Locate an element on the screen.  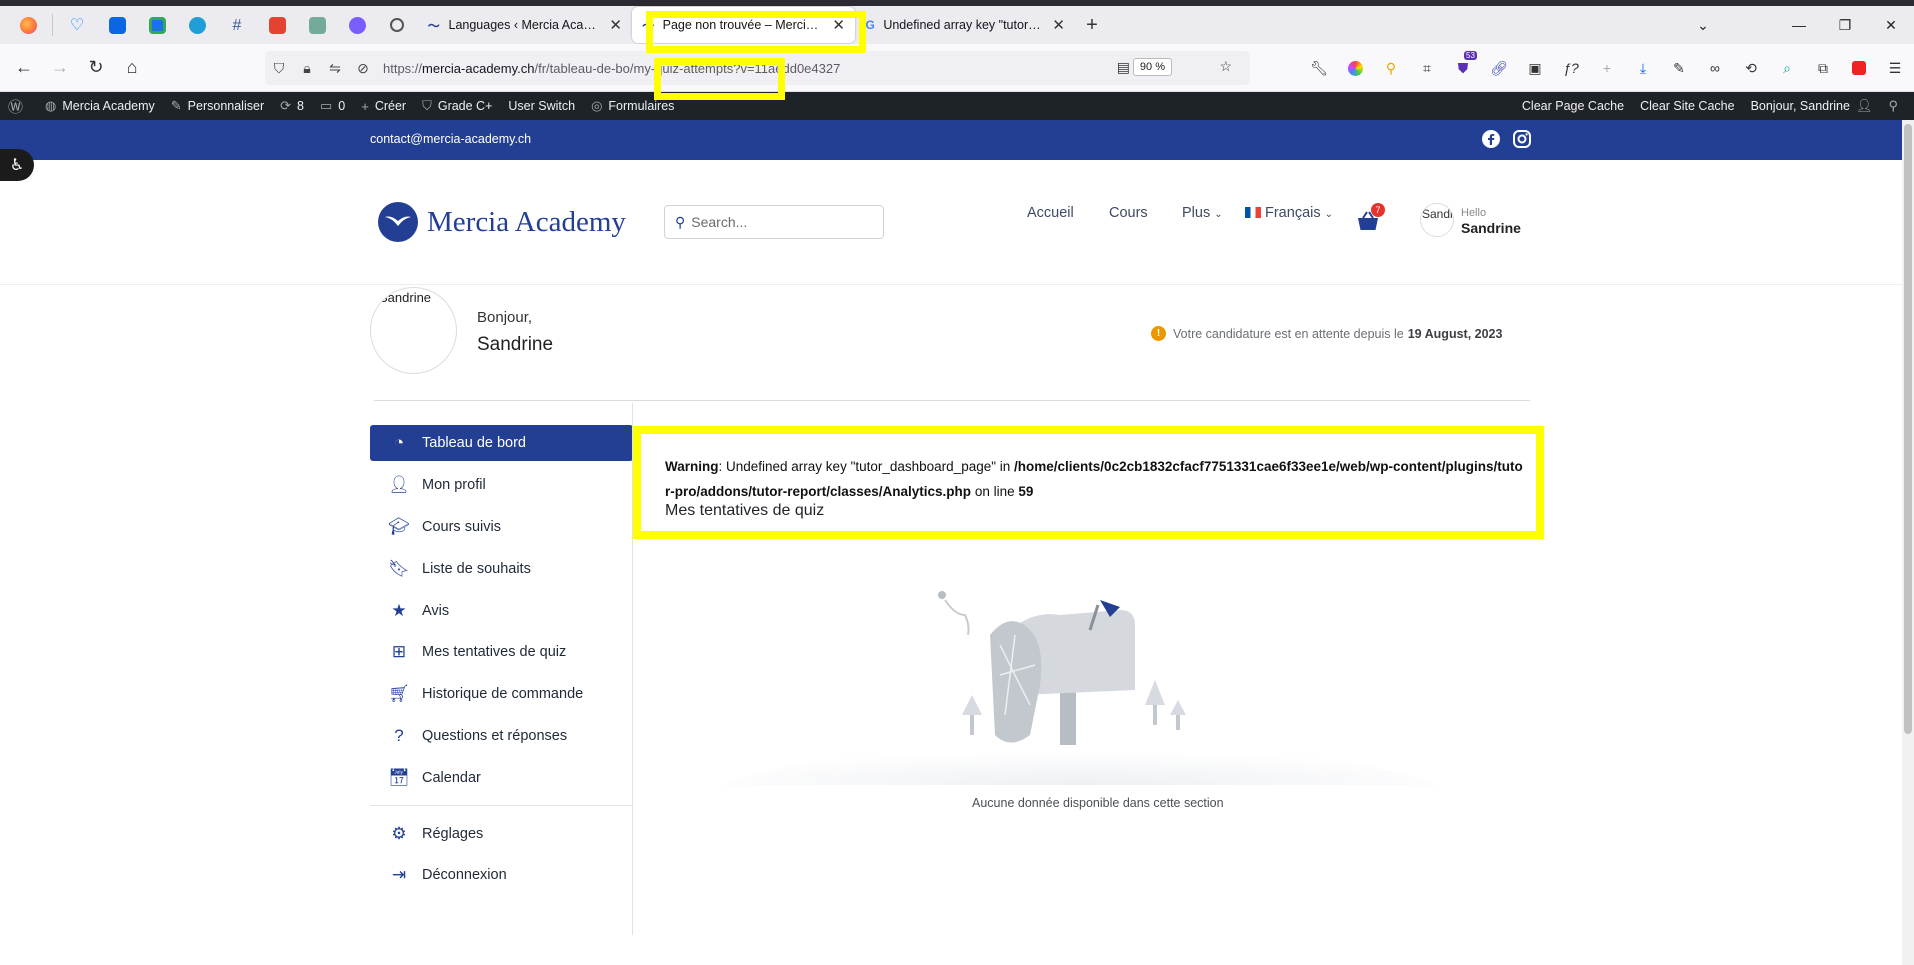
menu-item-cours: Cours is located at coordinates (1128, 213).